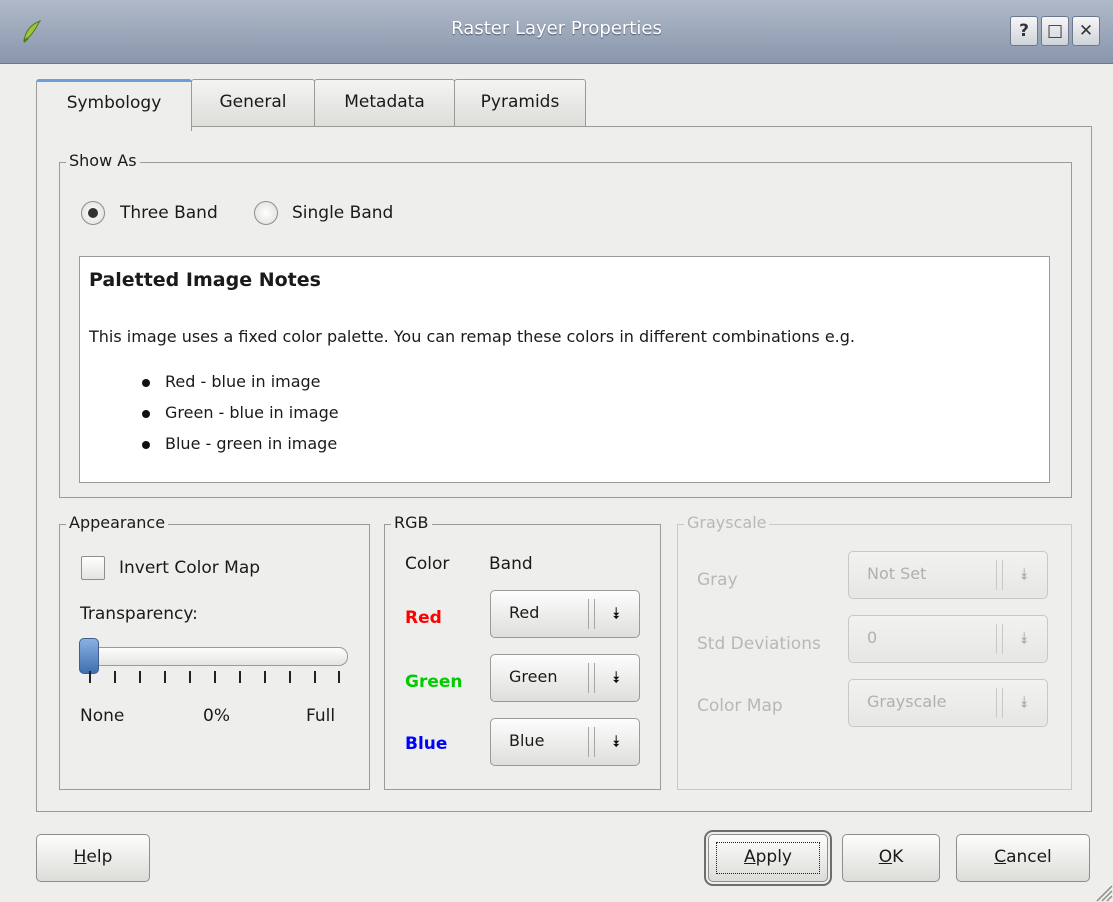 Image resolution: width=1113 pixels, height=902 pixels. I want to click on ok-button-label: OK, so click(891, 857).